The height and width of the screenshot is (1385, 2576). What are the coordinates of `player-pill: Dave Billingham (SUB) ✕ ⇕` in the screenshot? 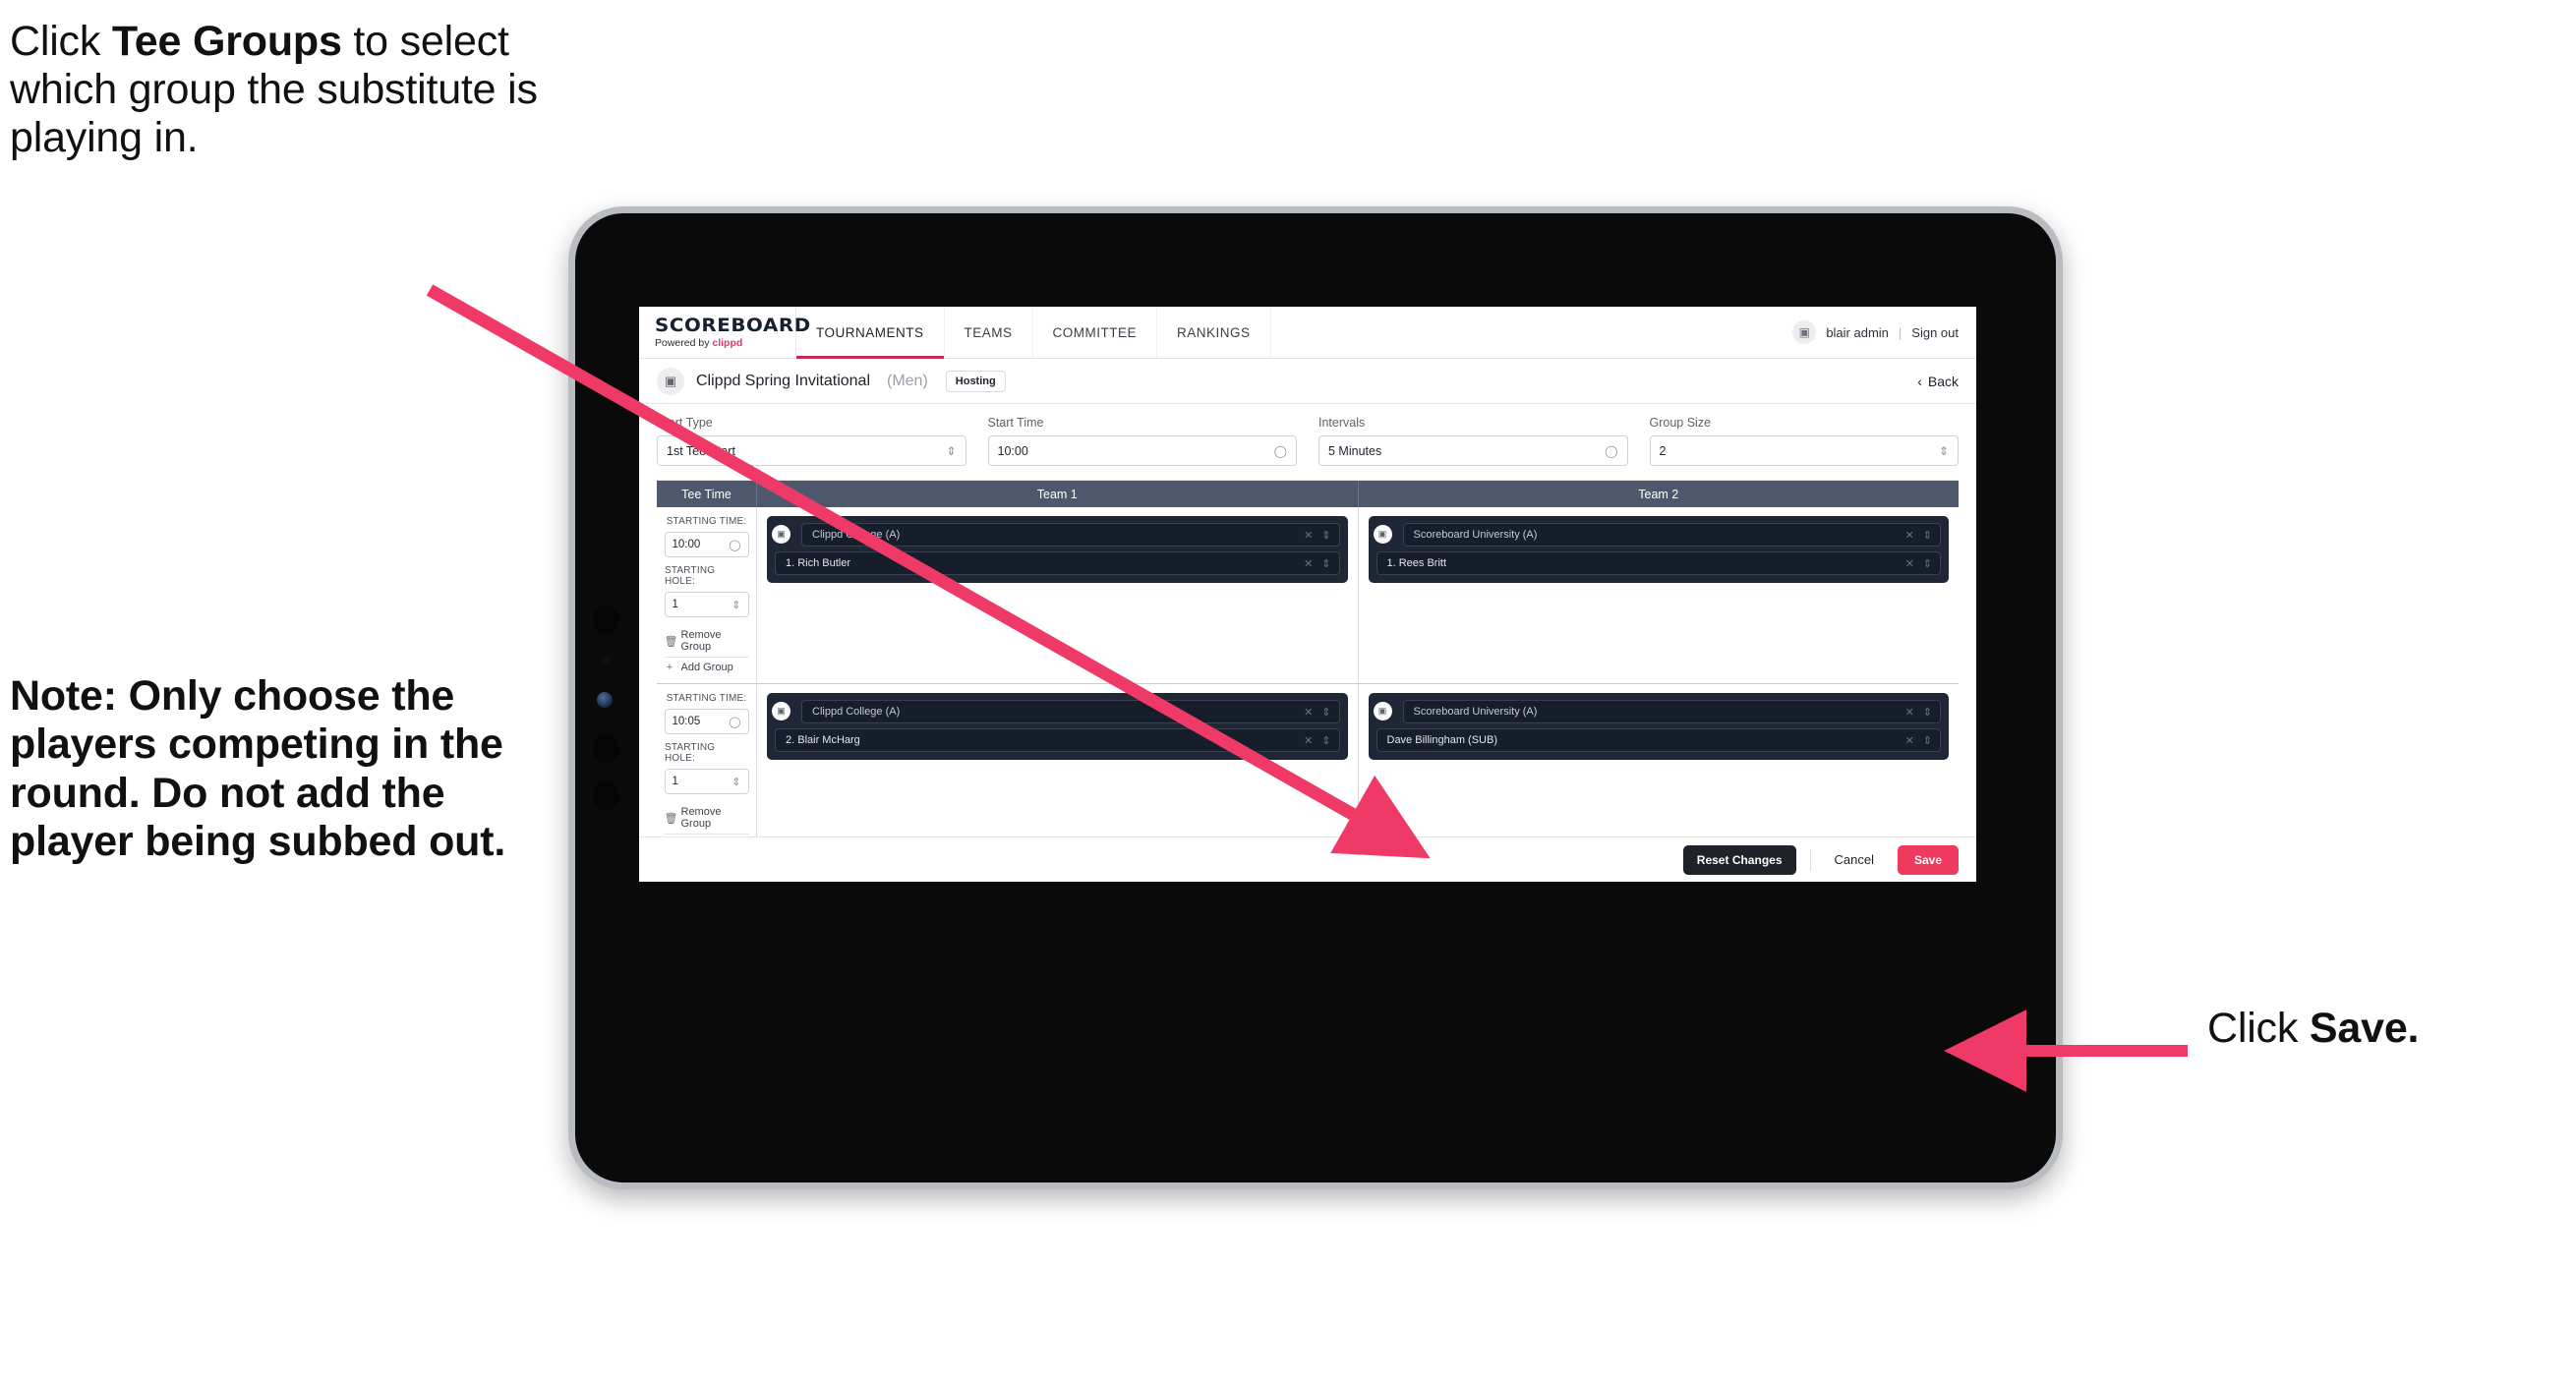 It's located at (1658, 740).